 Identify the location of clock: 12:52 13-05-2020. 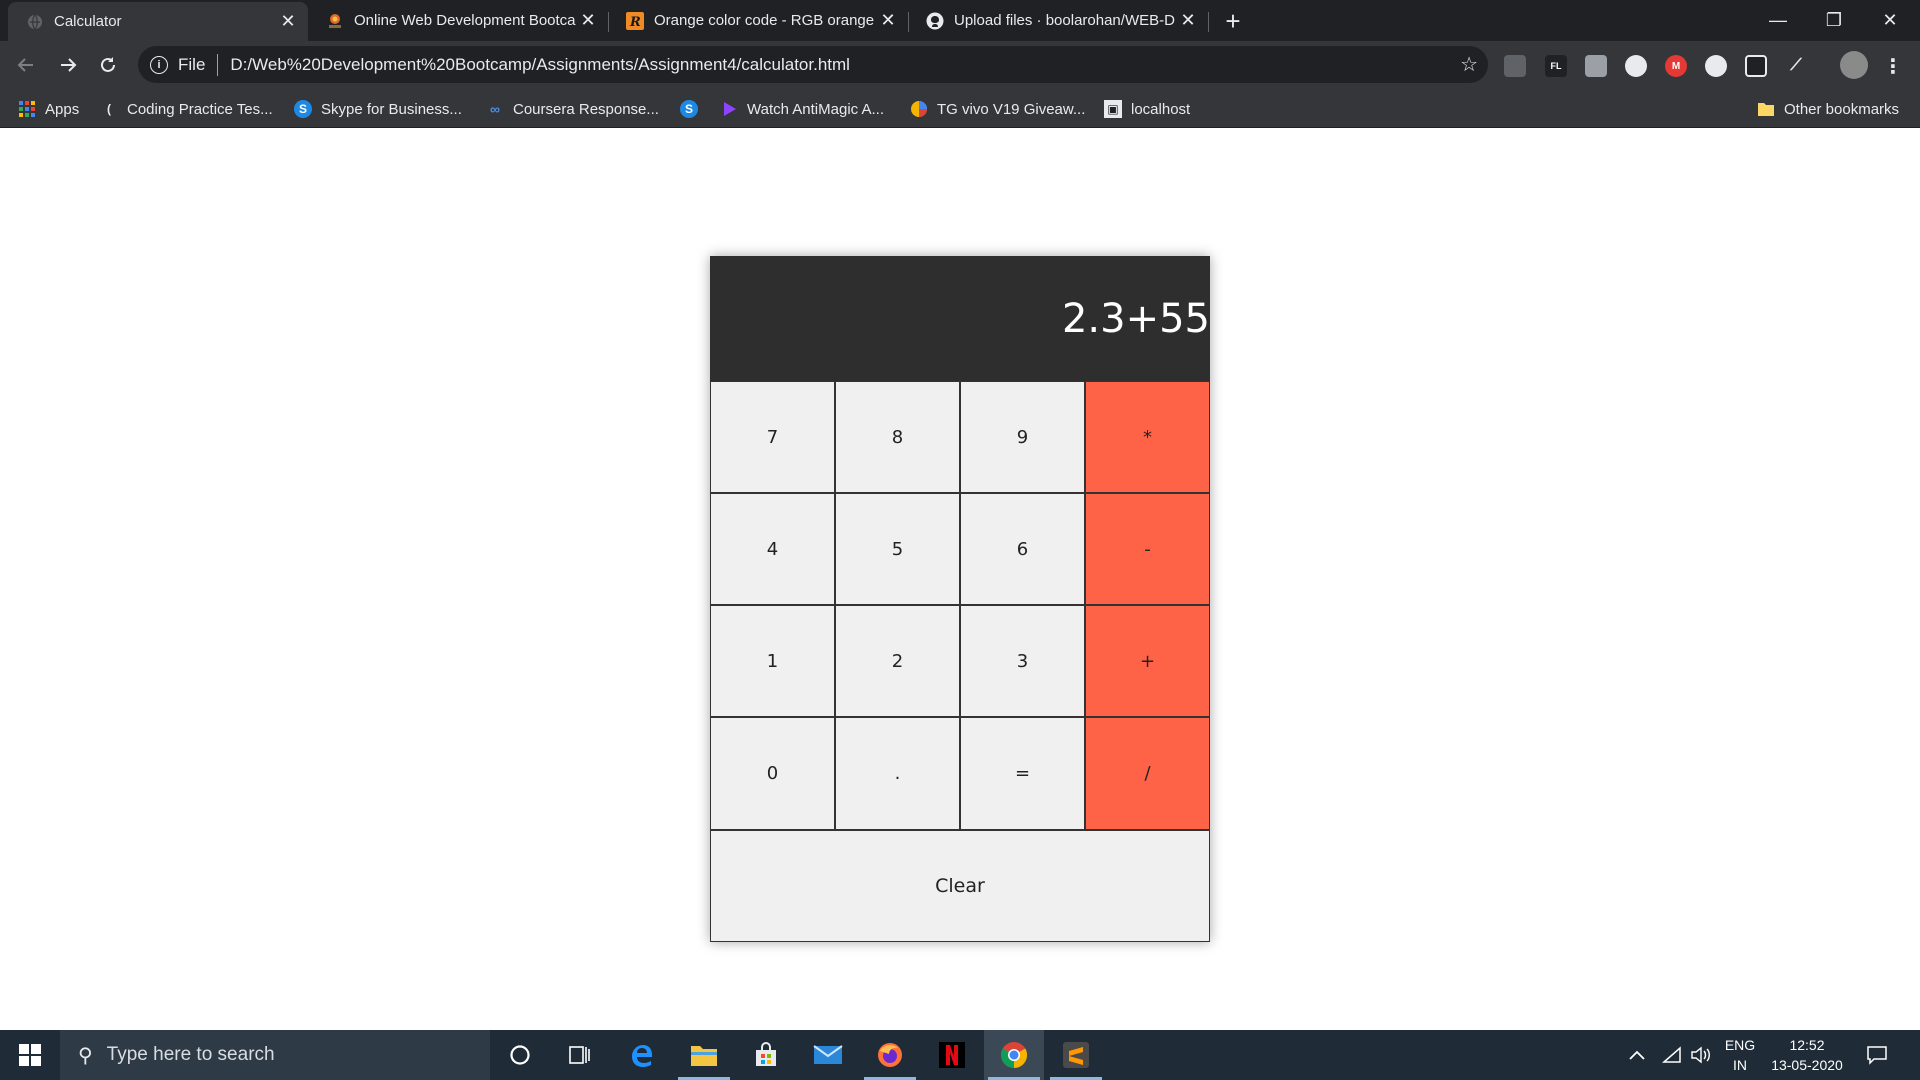
(1807, 1055).